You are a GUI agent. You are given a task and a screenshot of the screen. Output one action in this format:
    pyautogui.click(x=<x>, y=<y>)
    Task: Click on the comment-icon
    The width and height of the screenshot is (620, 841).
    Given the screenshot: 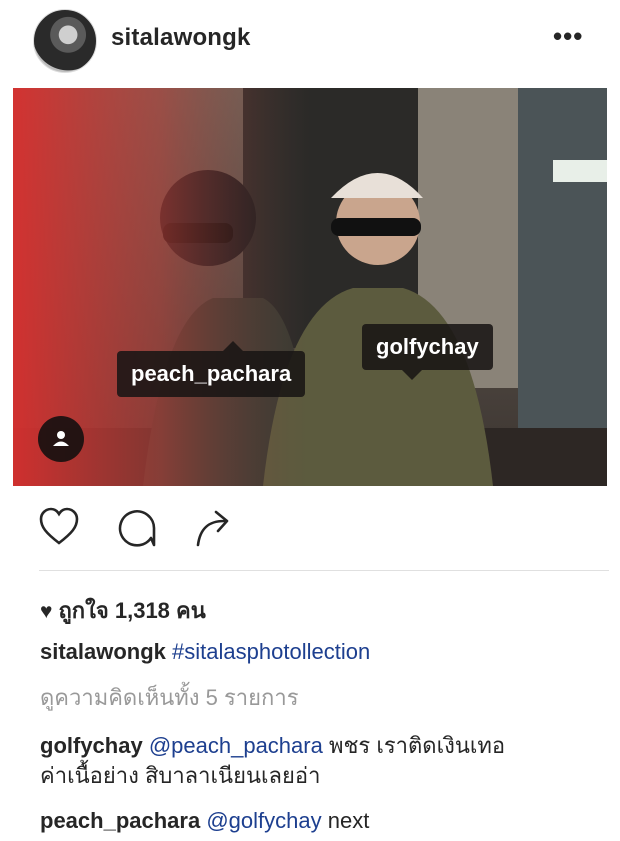 What is the action you would take?
    pyautogui.click(x=137, y=530)
    